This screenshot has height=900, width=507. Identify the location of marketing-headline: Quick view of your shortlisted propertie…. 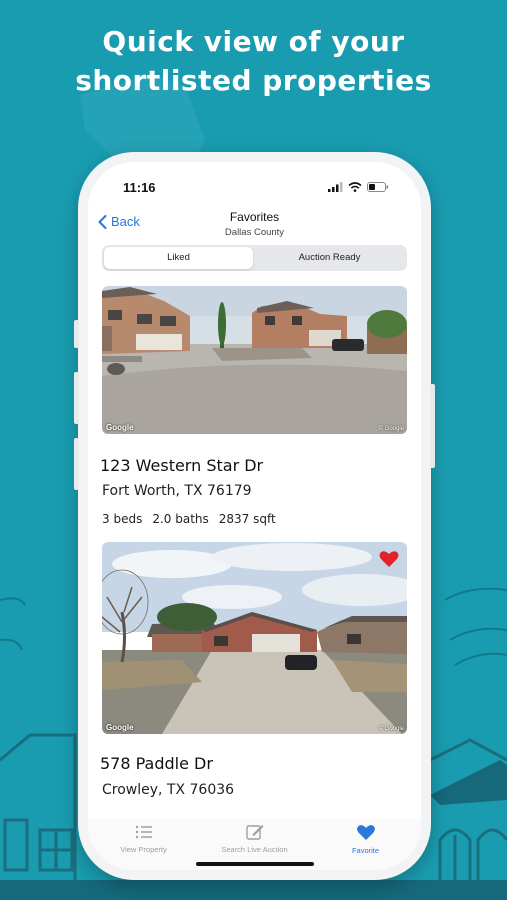
(253, 61).